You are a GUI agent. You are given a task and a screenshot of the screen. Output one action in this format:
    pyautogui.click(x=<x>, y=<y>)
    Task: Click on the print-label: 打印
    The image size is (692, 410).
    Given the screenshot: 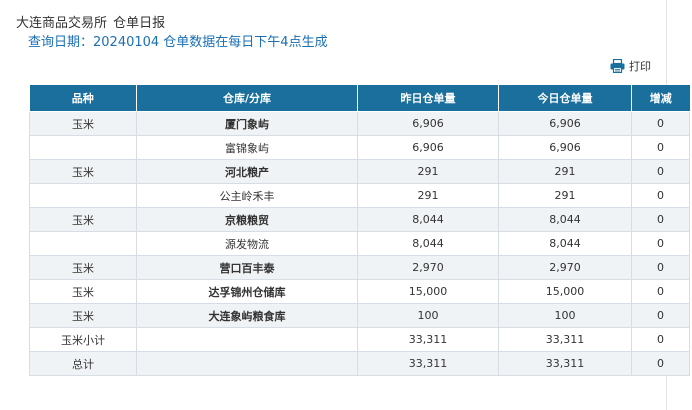 What is the action you would take?
    pyautogui.click(x=640, y=66)
    